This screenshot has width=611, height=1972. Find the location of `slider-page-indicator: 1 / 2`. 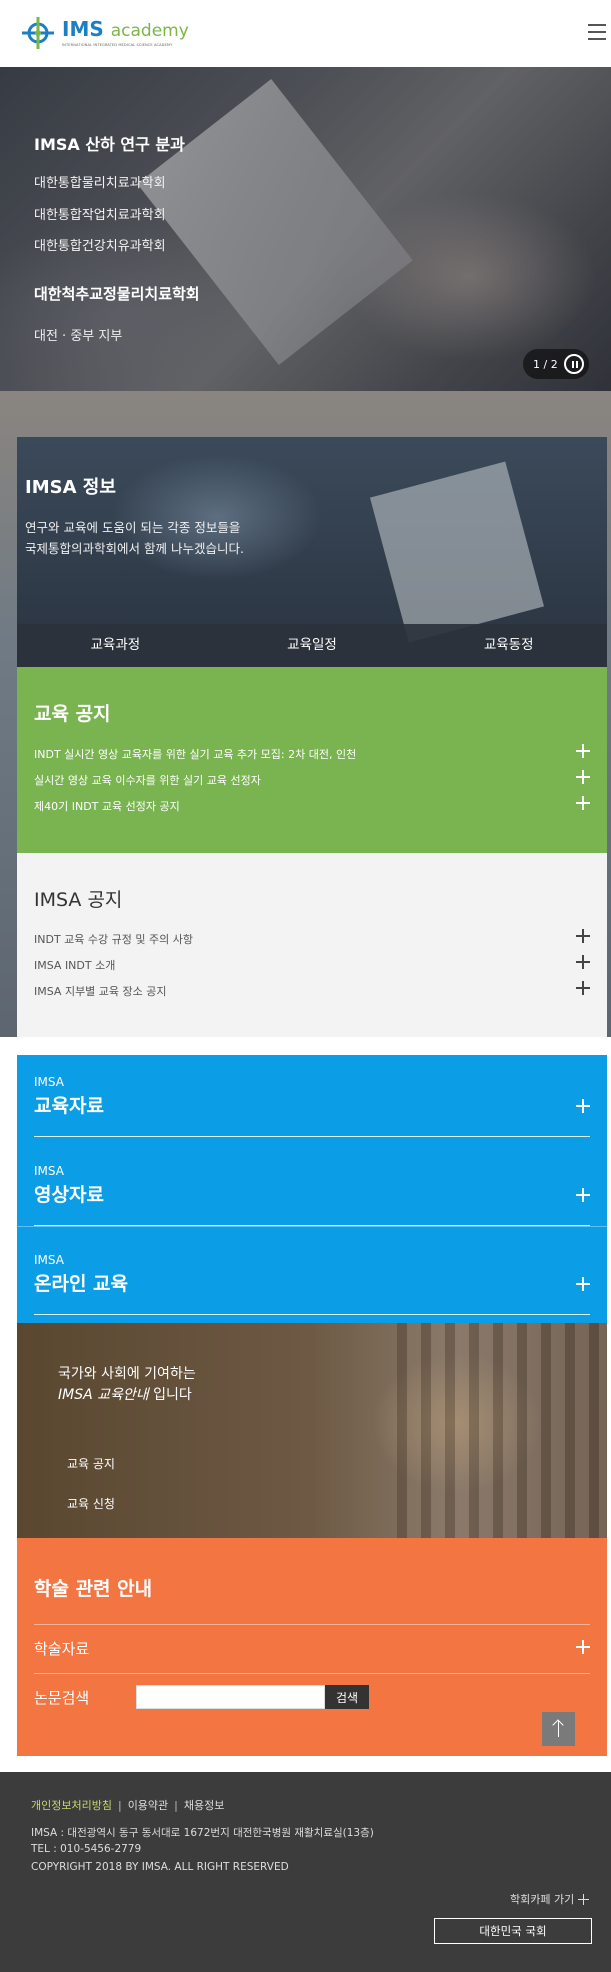

slider-page-indicator: 1 / 2 is located at coordinates (545, 364).